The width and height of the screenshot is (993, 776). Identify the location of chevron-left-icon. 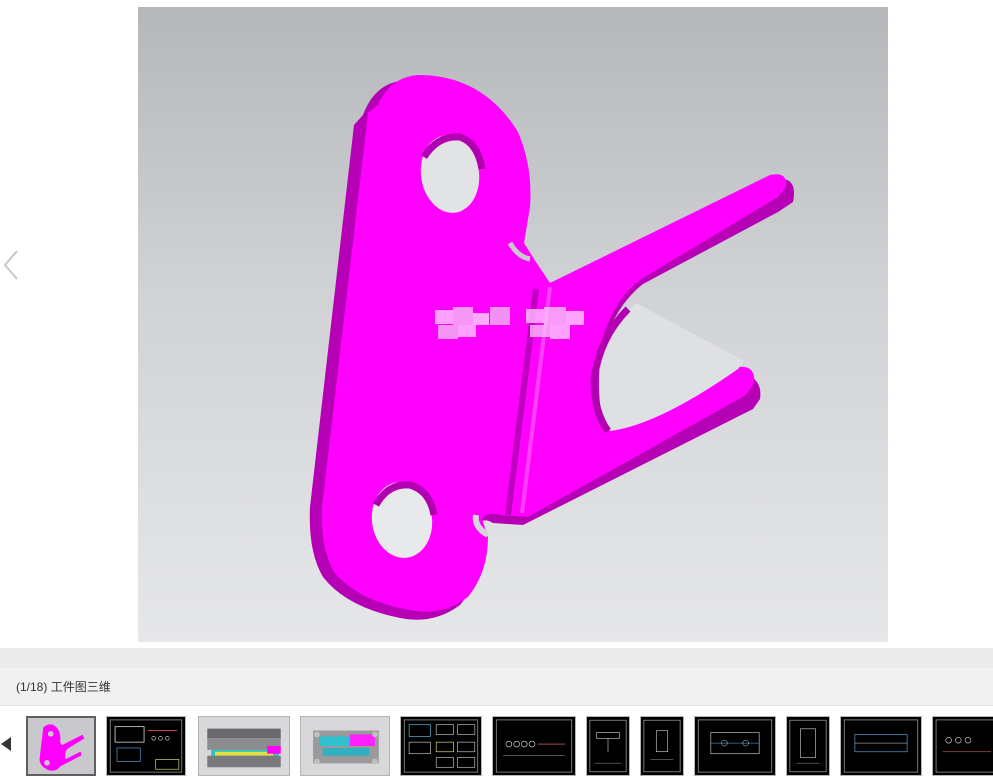
(10, 265).